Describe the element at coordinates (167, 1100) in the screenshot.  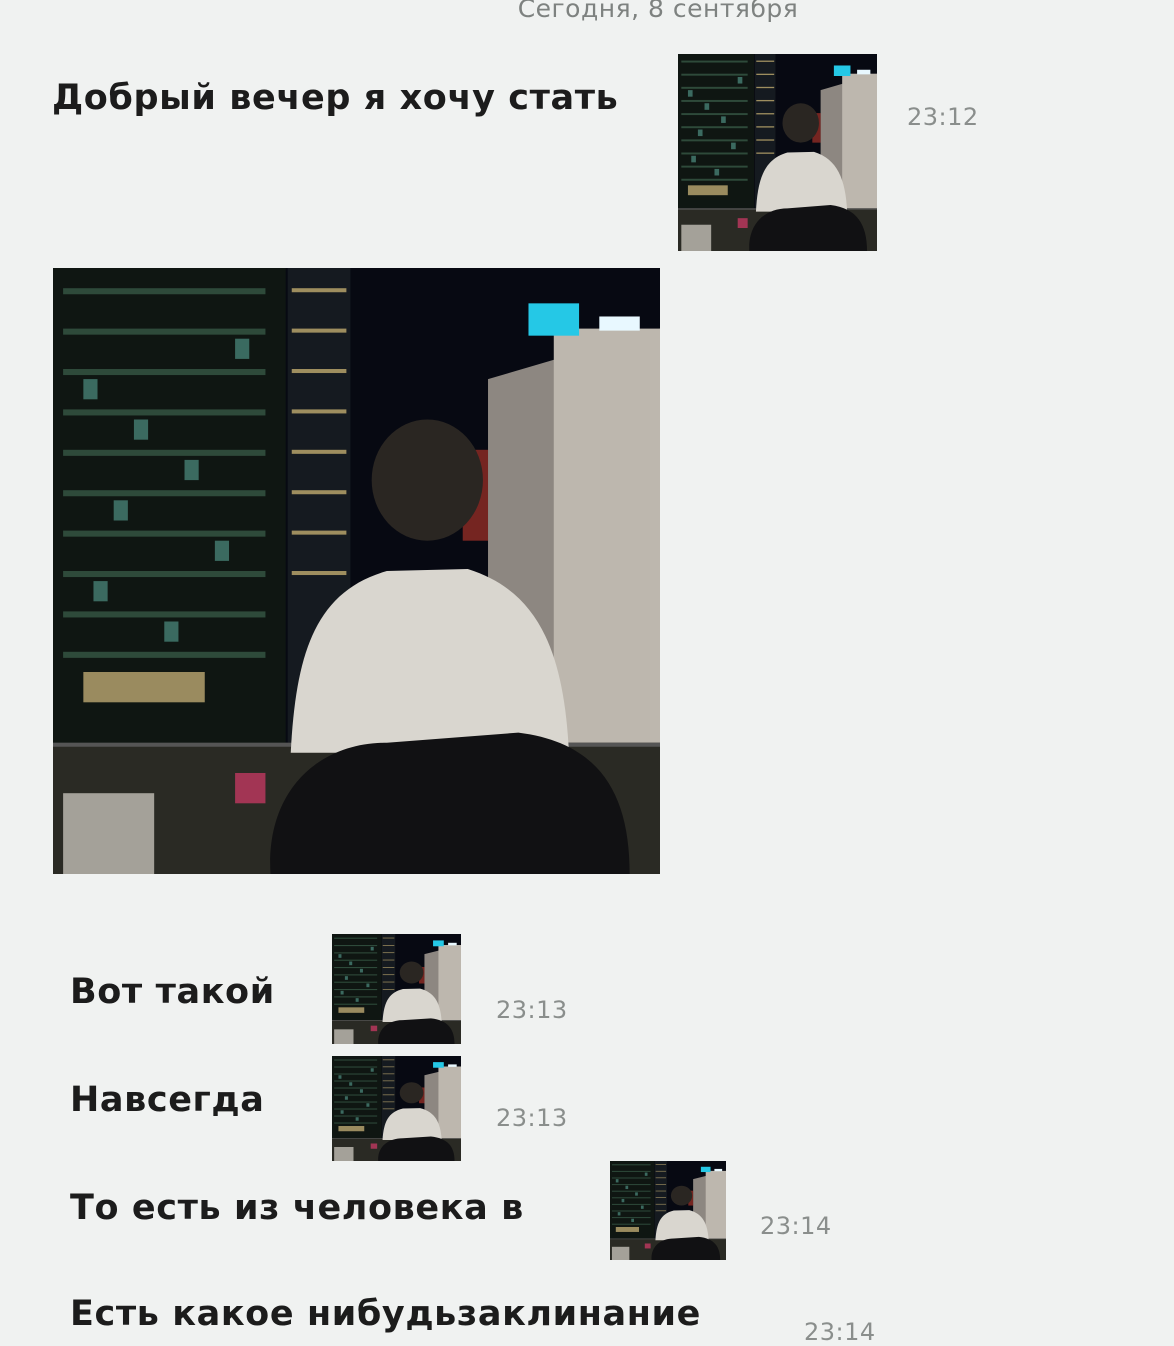
I see `message-text: Навсегда` at that location.